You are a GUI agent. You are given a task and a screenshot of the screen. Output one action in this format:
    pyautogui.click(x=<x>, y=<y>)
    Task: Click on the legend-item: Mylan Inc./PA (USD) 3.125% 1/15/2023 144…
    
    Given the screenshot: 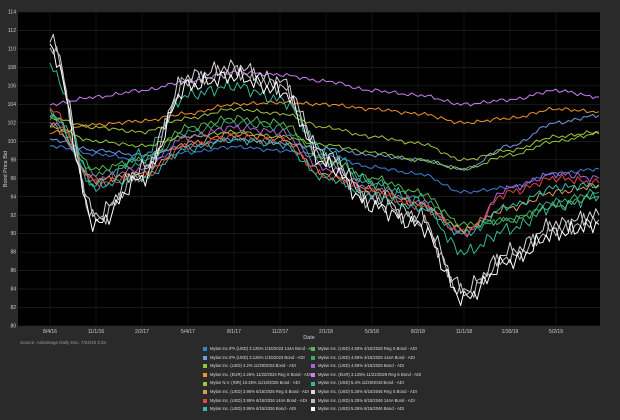 What is the action you would take?
    pyautogui.click(x=257, y=349)
    